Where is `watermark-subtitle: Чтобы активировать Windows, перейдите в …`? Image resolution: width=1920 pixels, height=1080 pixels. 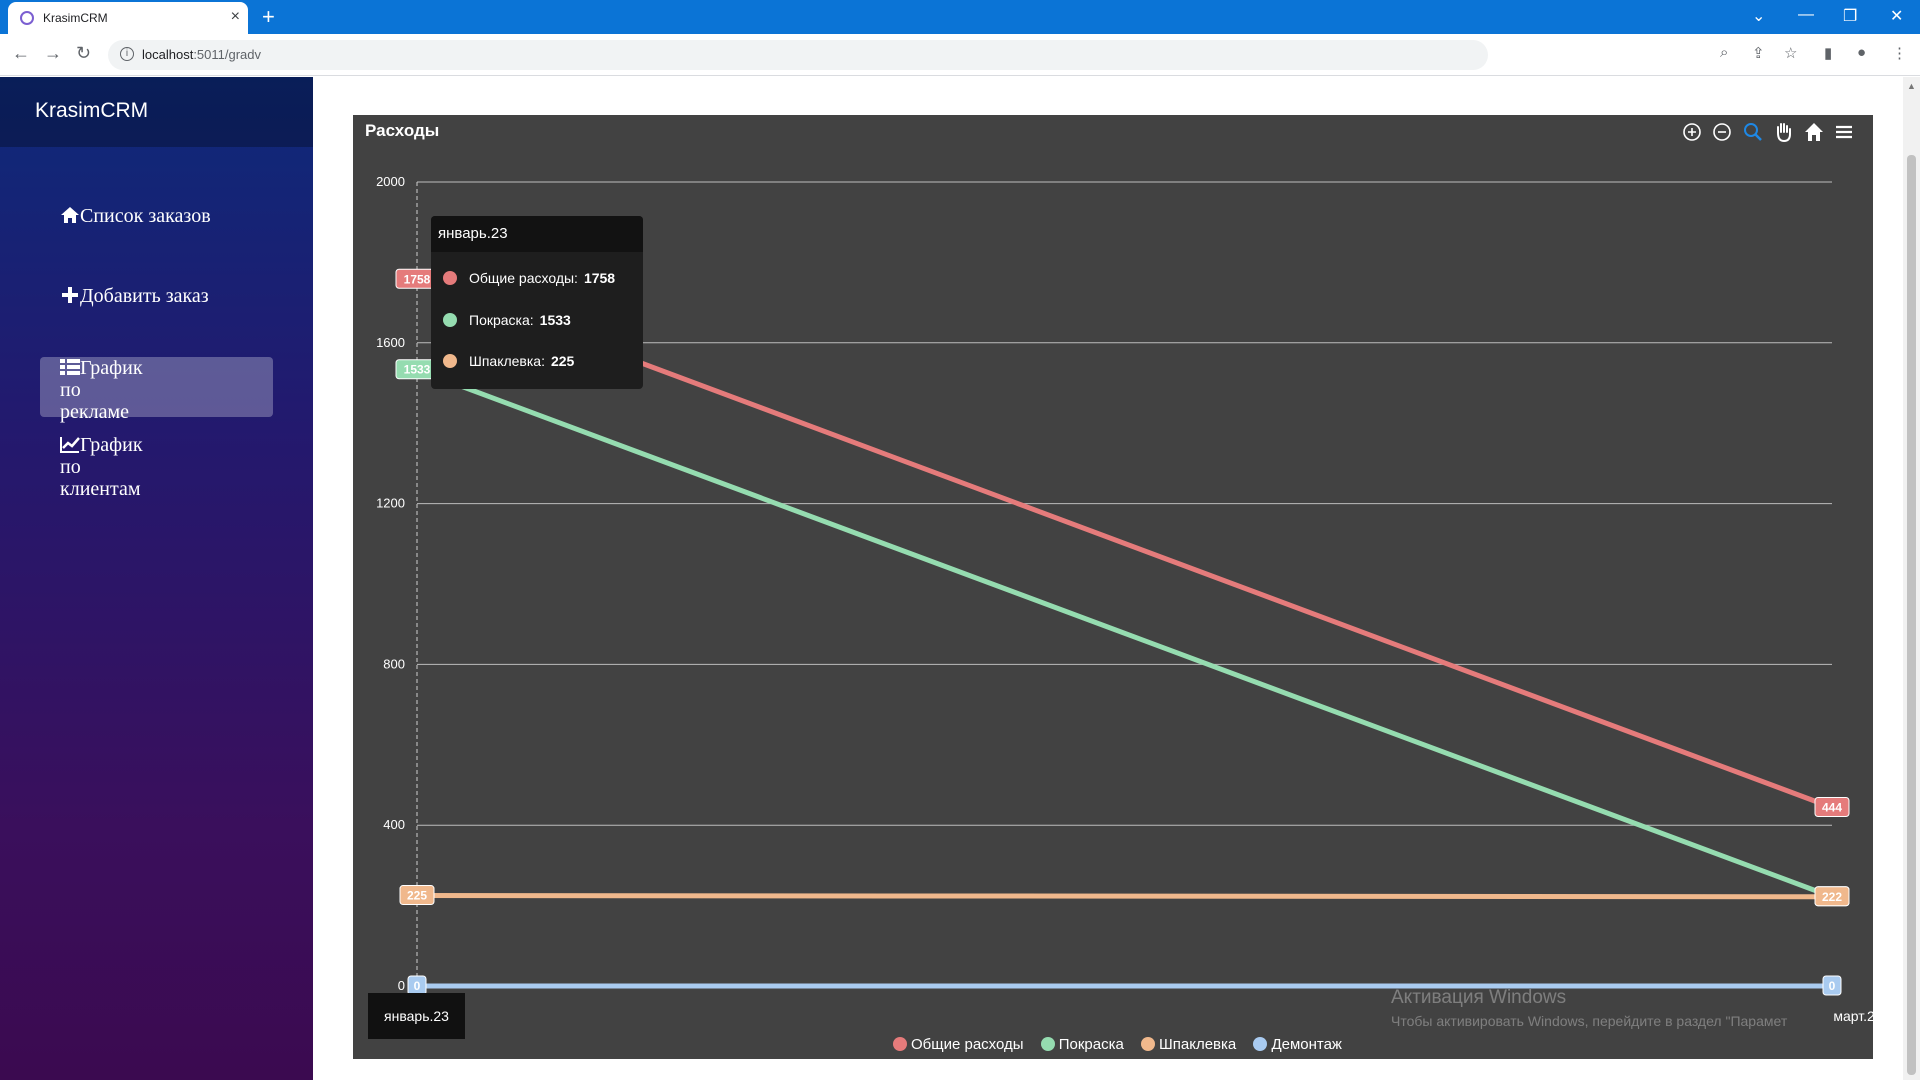 watermark-subtitle: Чтобы активировать Windows, перейдите в … is located at coordinates (1589, 1021).